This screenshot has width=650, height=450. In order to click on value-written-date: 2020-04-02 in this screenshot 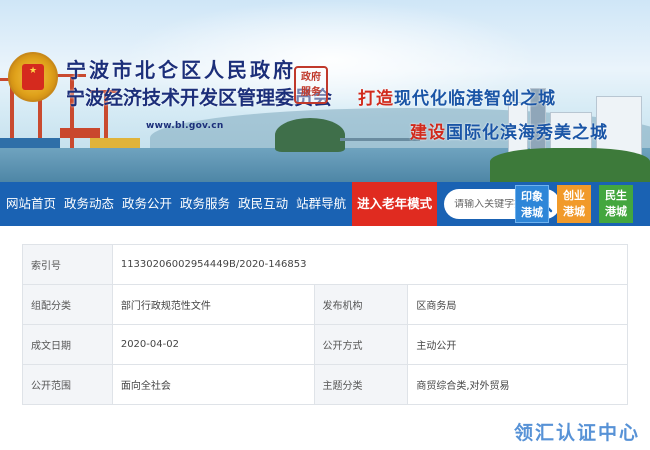, I will do `click(213, 344)`.